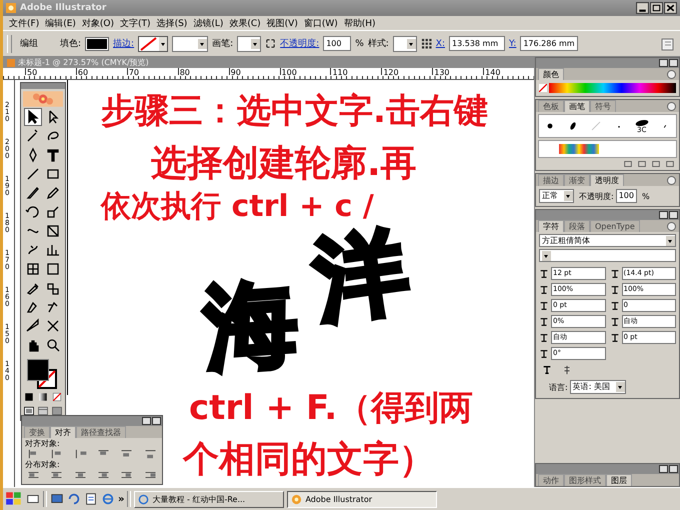  Describe the element at coordinates (356, 71) in the screenshot. I see `ruler-label: 110` at that location.